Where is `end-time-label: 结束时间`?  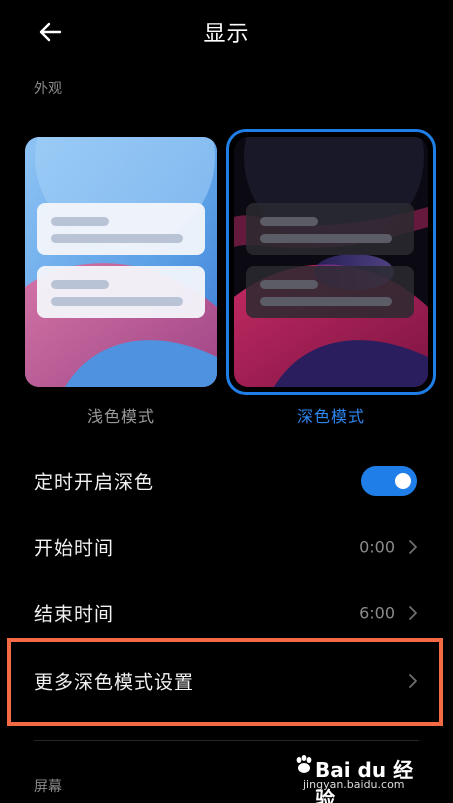
end-time-label: 结束时间 is located at coordinates (74, 614).